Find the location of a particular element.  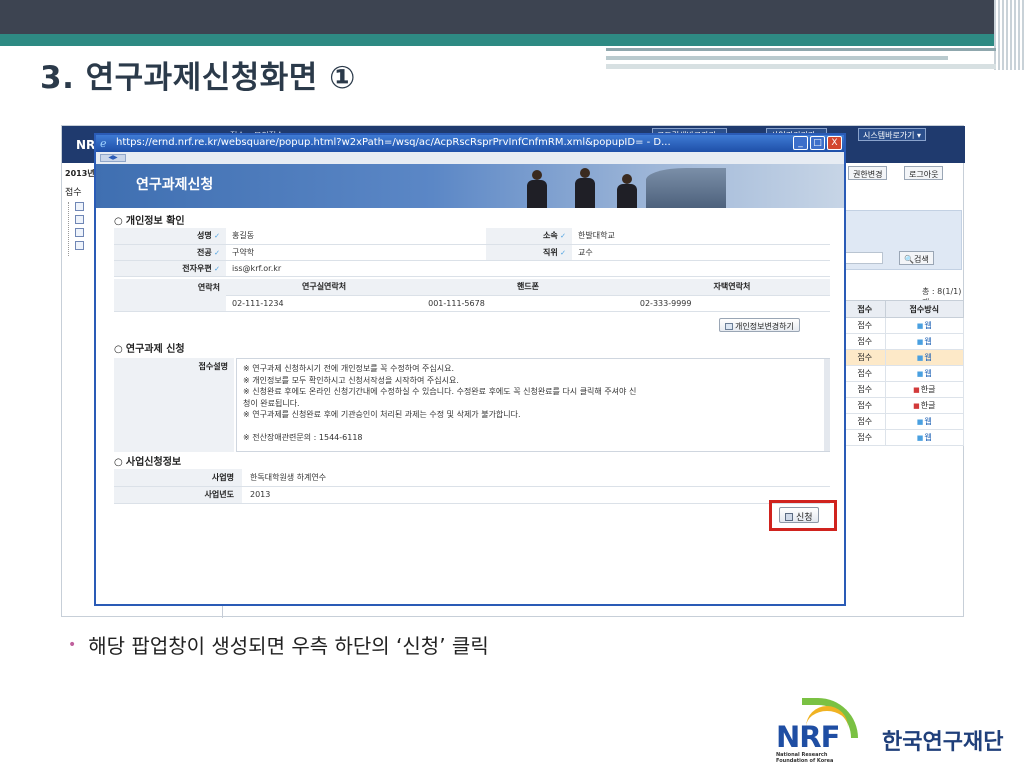

contact-header-home: 자택연락처 is located at coordinates (731, 287).